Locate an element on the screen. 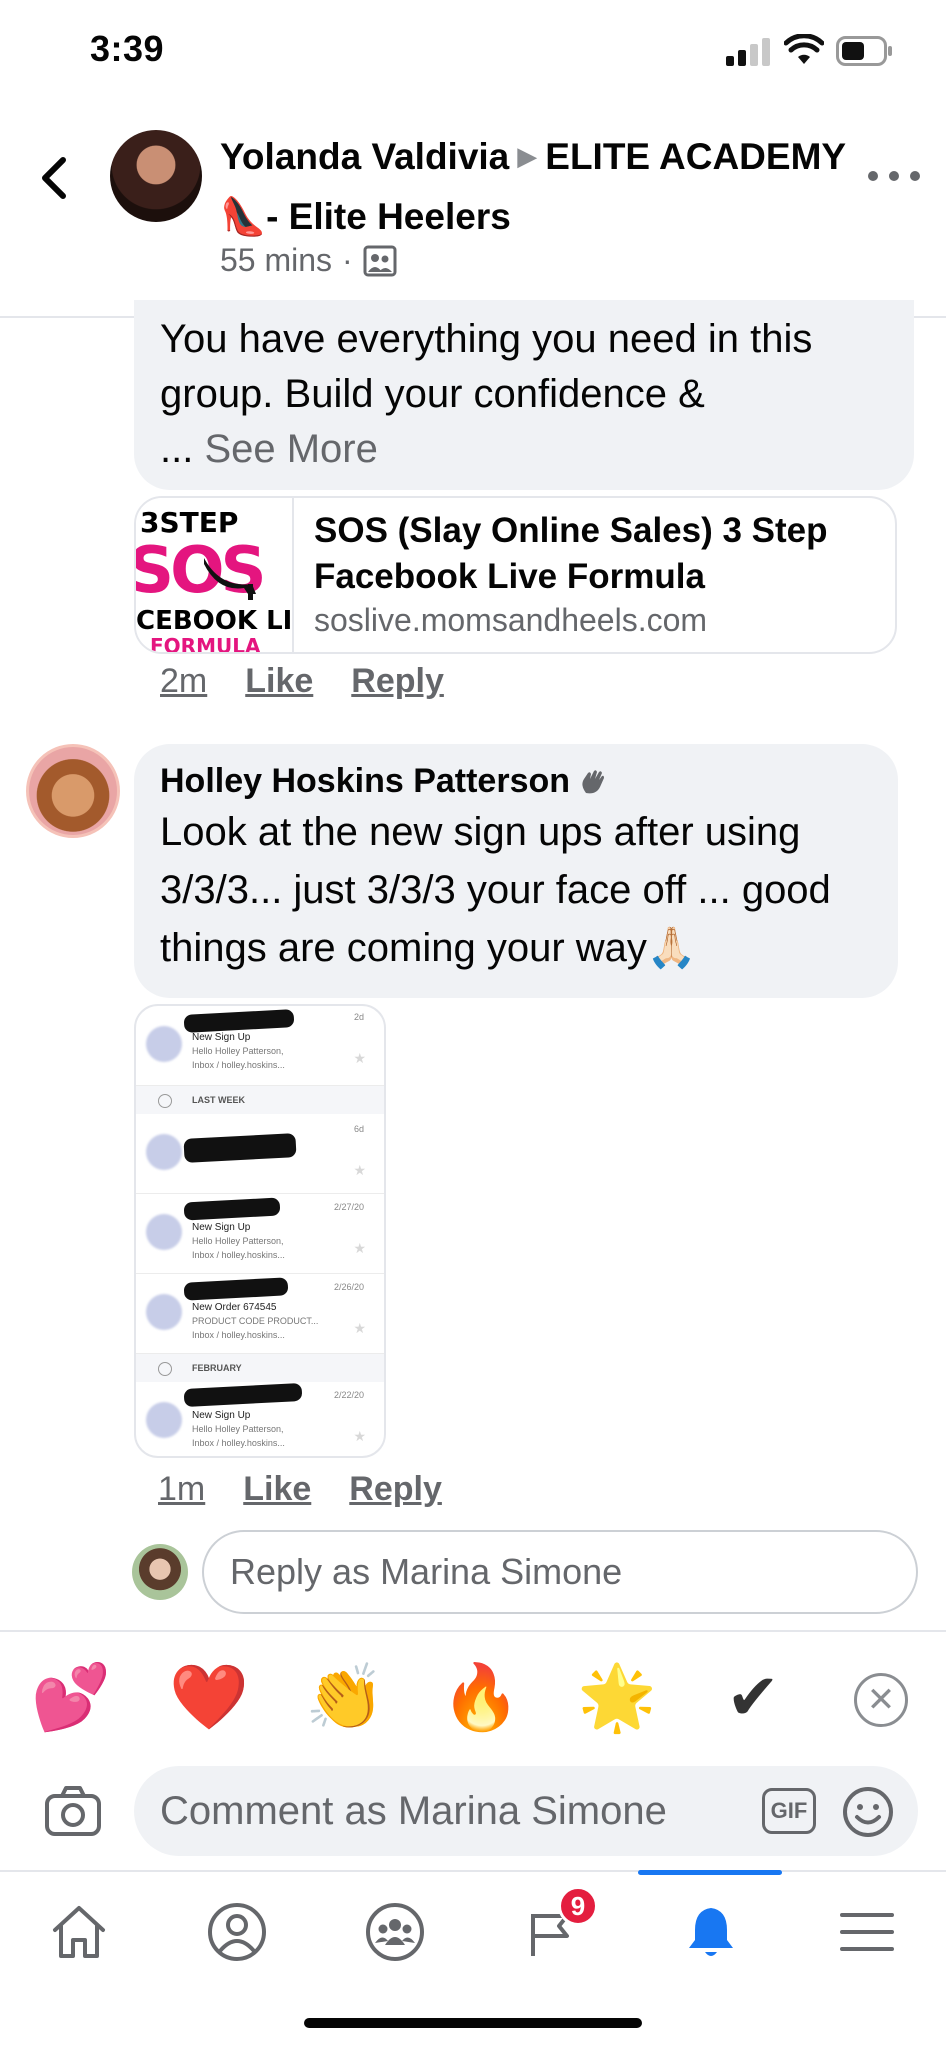 The height and width of the screenshot is (2048, 946). close-icon: ✕ is located at coordinates (881, 1700).